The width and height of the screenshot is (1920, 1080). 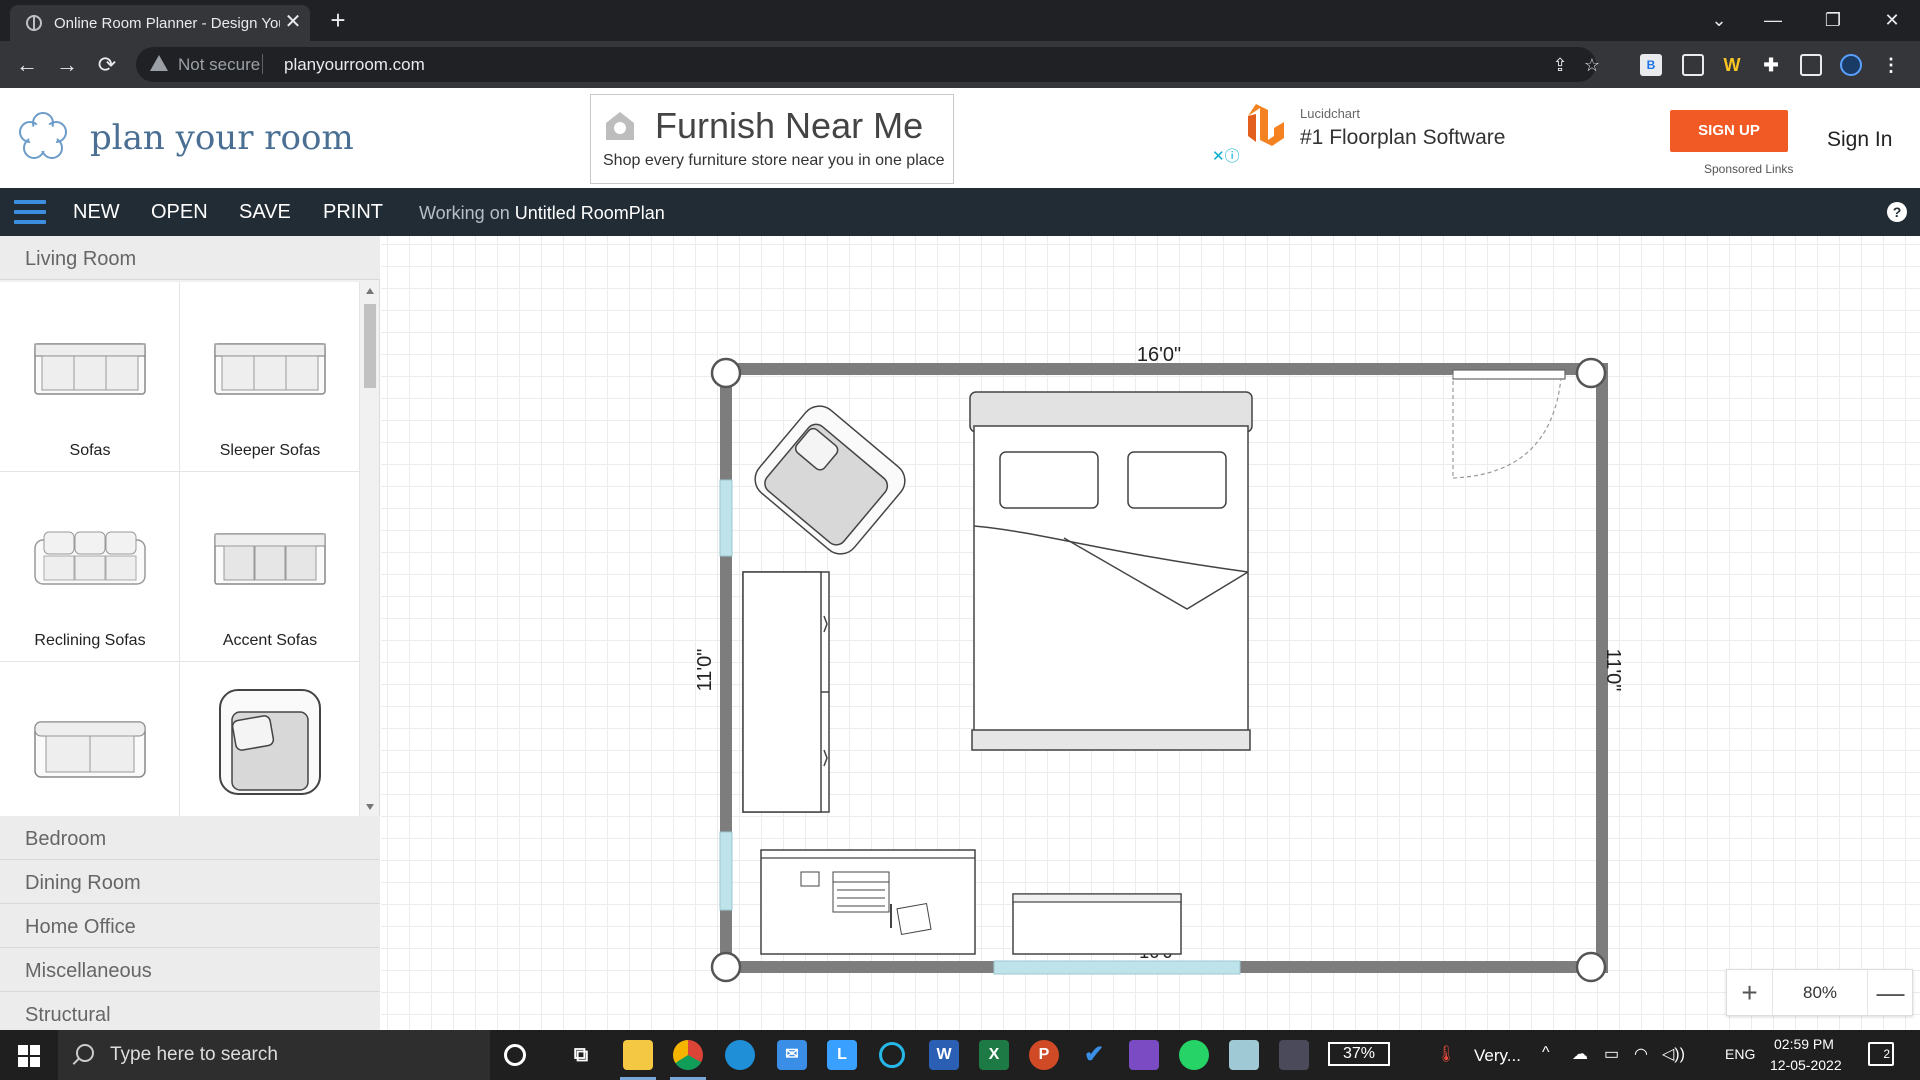 I want to click on clock-date: 12-05-2022, so click(x=1806, y=1065).